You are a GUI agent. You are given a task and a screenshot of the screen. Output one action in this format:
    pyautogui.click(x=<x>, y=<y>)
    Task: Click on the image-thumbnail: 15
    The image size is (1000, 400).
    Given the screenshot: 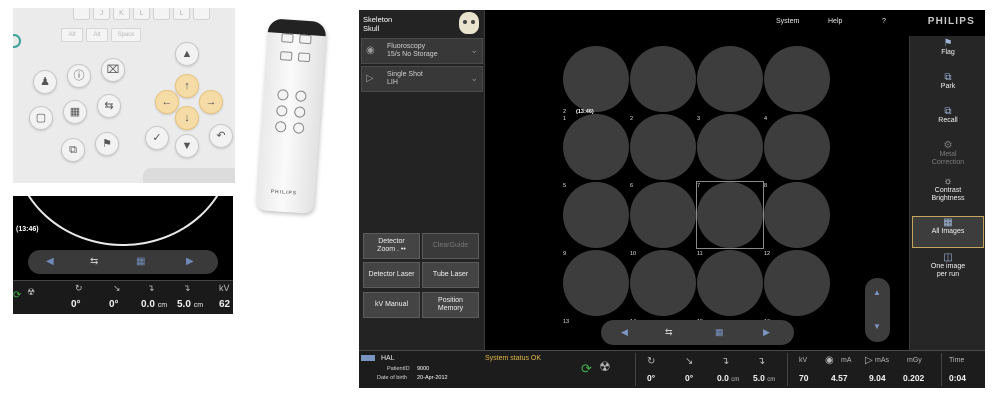 What is the action you would take?
    pyautogui.click(x=730, y=287)
    